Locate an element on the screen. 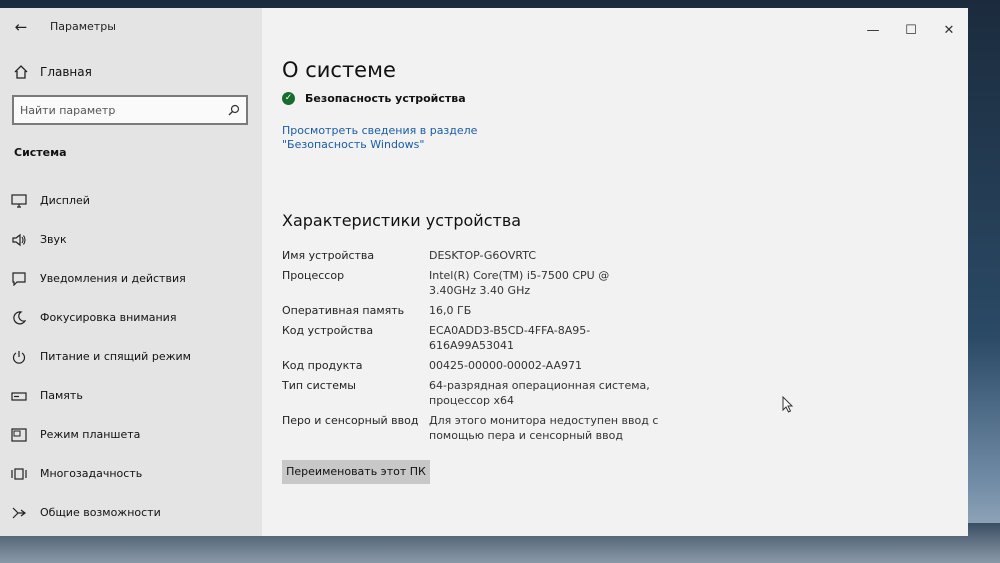 The image size is (1000, 563). tablet-icon is located at coordinates (19, 435).